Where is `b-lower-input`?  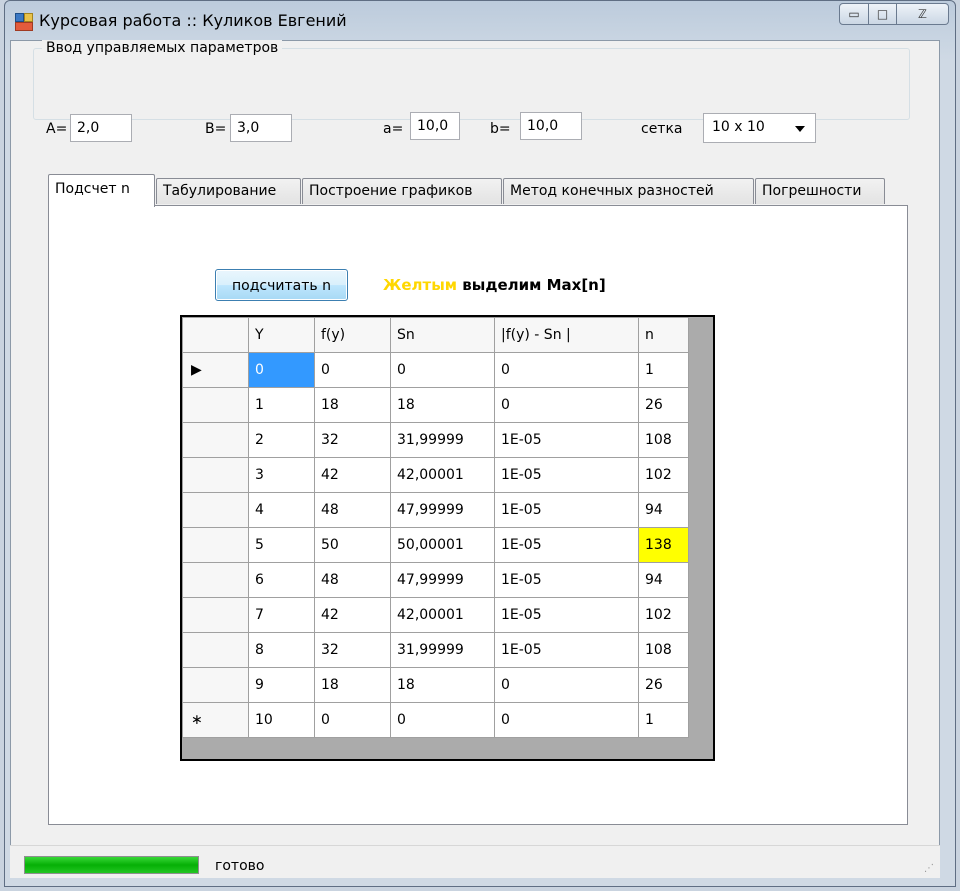 b-lower-input is located at coordinates (551, 126).